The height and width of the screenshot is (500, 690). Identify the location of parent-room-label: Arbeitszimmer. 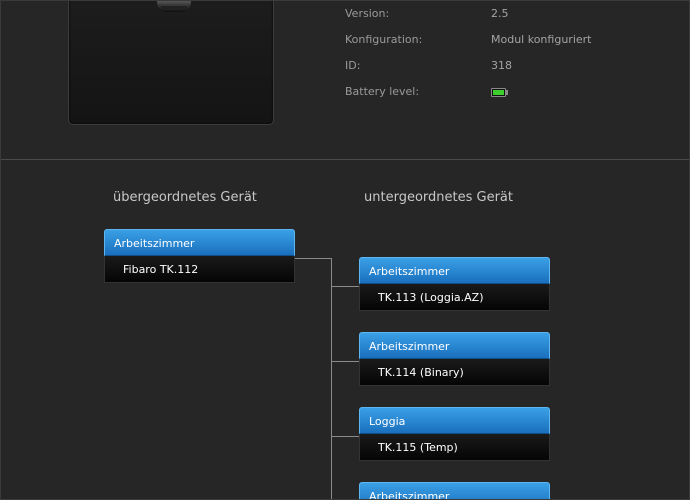
(199, 242).